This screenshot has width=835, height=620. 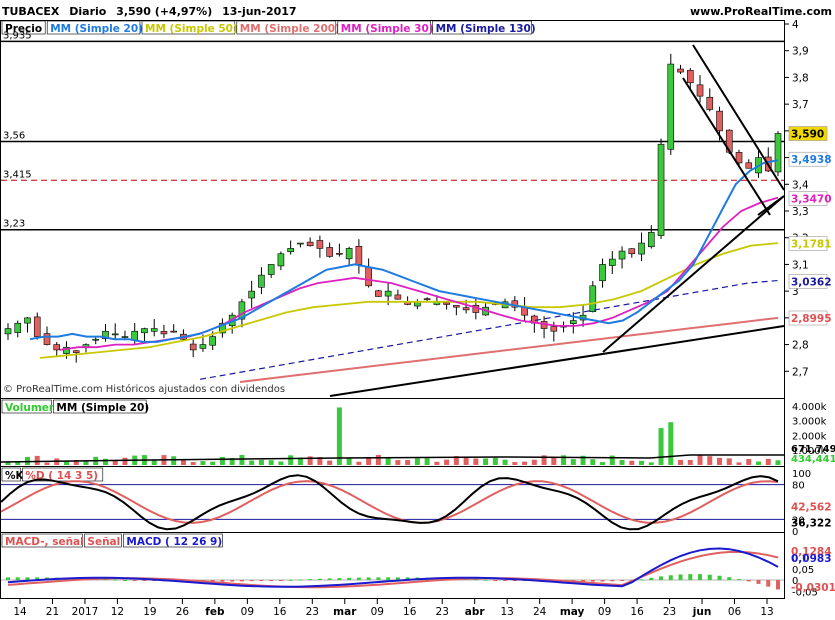 I want to click on date-tick-label: 09, so click(x=604, y=612).